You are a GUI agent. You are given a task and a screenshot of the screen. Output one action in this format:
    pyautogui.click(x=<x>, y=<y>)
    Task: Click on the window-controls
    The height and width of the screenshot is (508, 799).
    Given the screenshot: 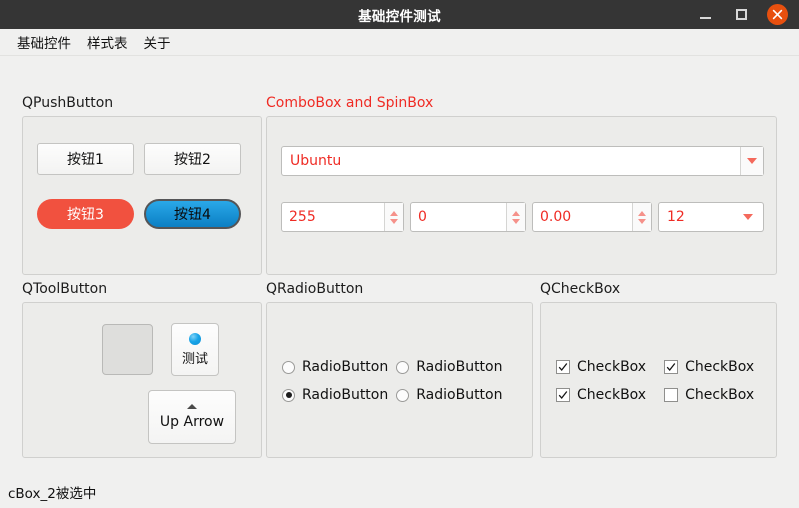 What is the action you would take?
    pyautogui.click(x=747, y=14)
    